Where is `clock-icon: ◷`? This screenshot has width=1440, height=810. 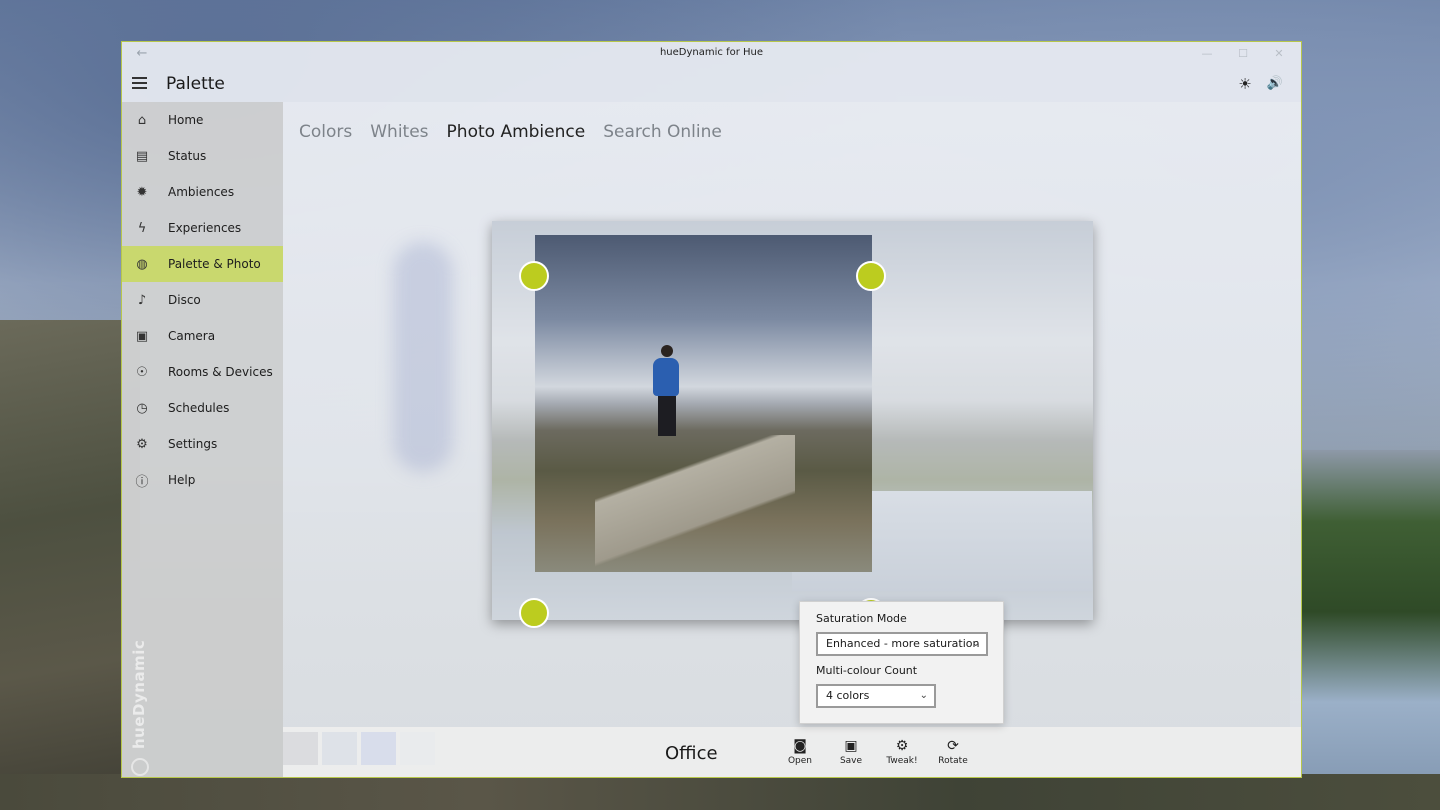 clock-icon: ◷ is located at coordinates (142, 408).